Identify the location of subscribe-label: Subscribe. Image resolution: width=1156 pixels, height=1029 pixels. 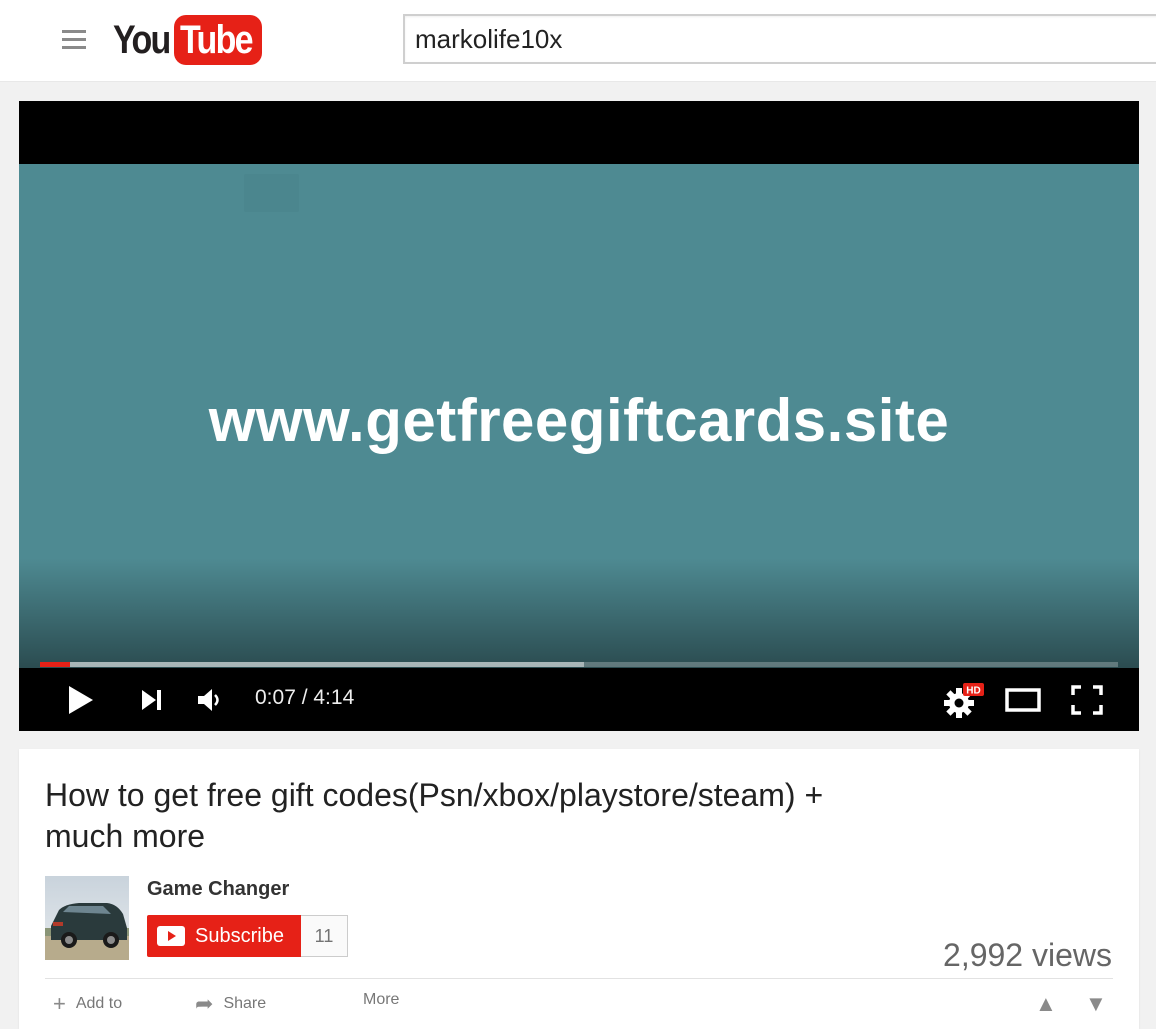
(239, 935).